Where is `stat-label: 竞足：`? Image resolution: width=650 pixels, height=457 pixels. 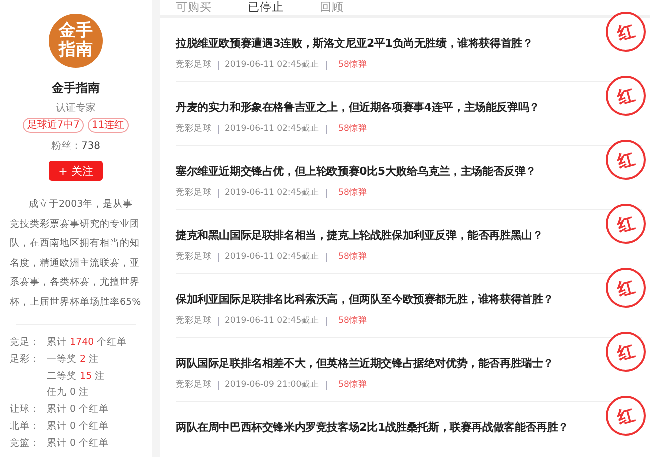 stat-label: 竞足： is located at coordinates (25, 343).